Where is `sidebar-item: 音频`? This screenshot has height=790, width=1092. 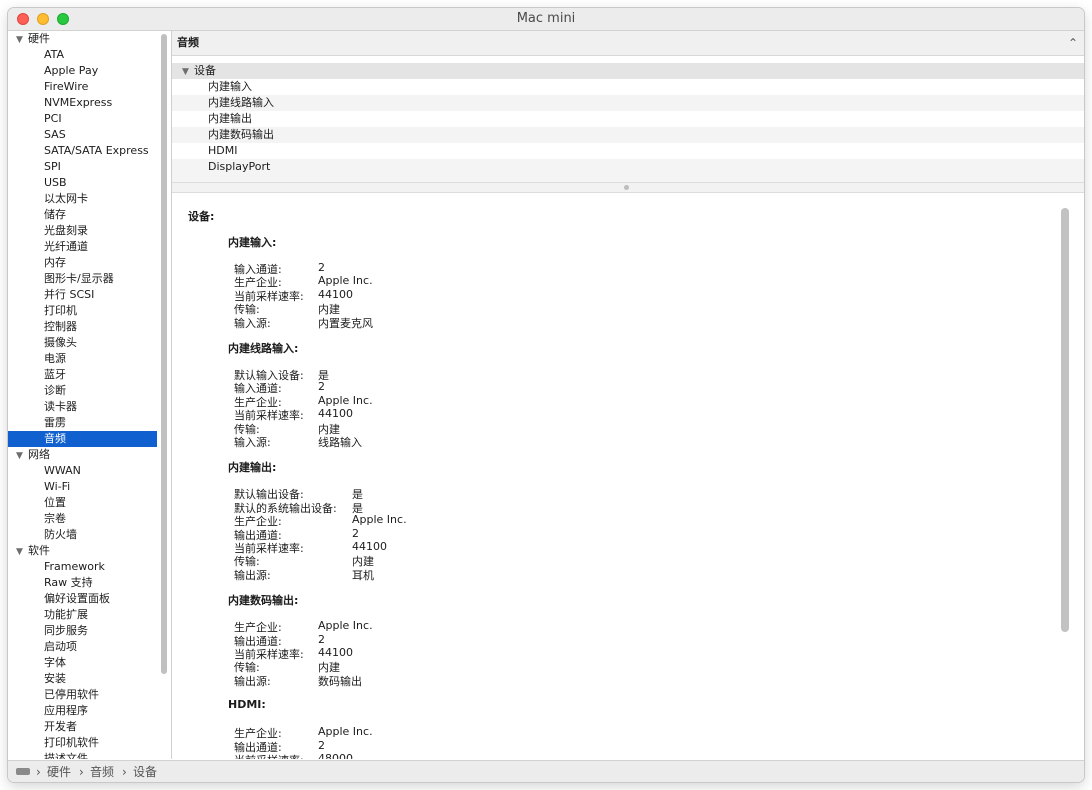
sidebar-item: 音频 is located at coordinates (82, 439).